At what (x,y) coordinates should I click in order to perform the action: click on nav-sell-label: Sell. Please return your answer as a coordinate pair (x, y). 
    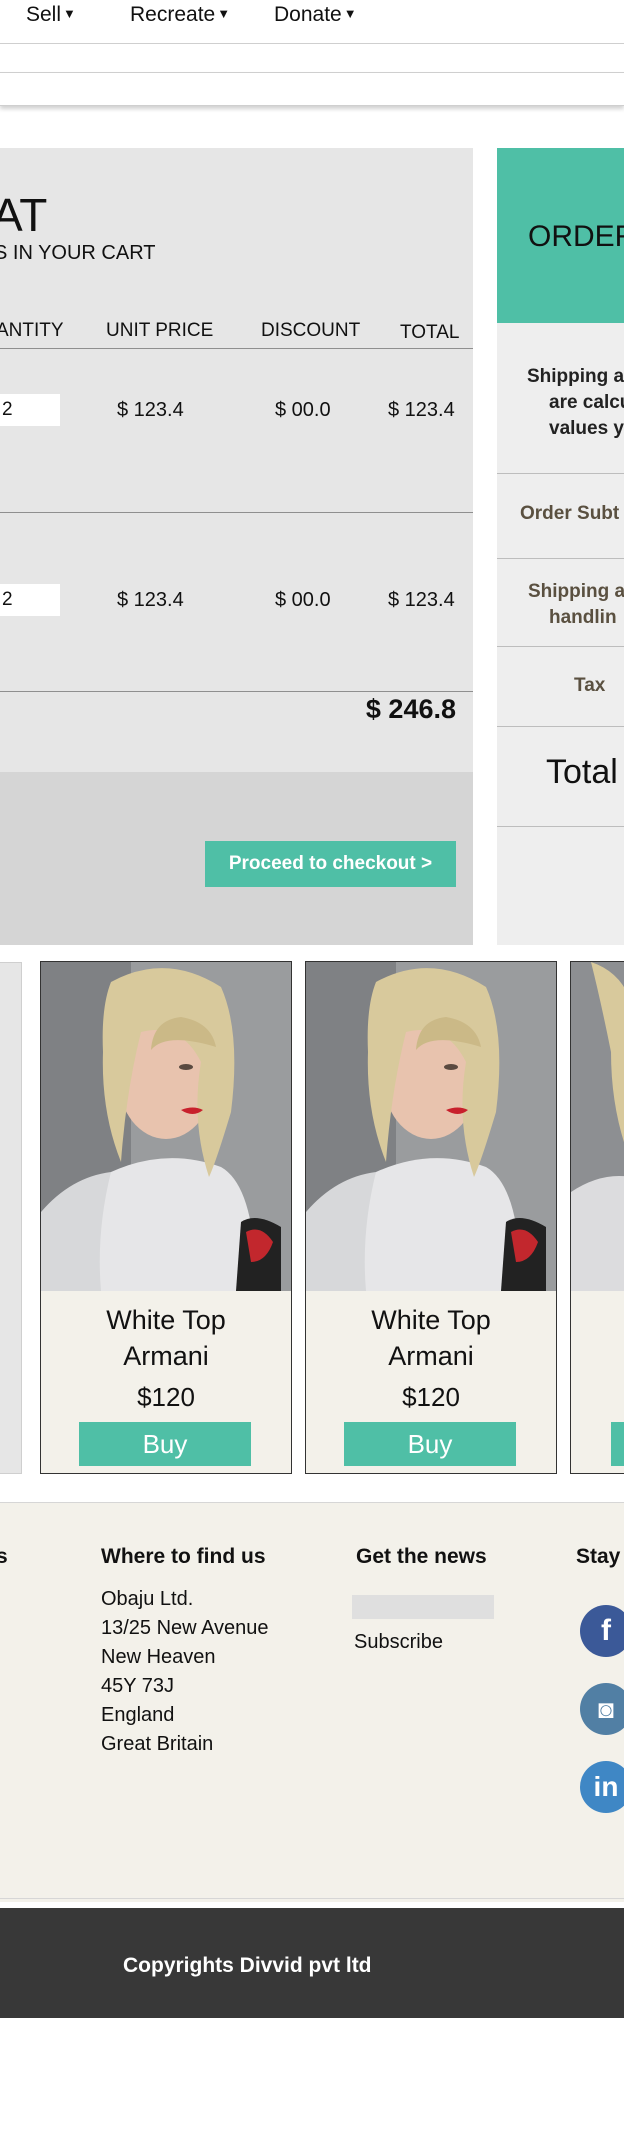
    Looking at the image, I should click on (44, 14).